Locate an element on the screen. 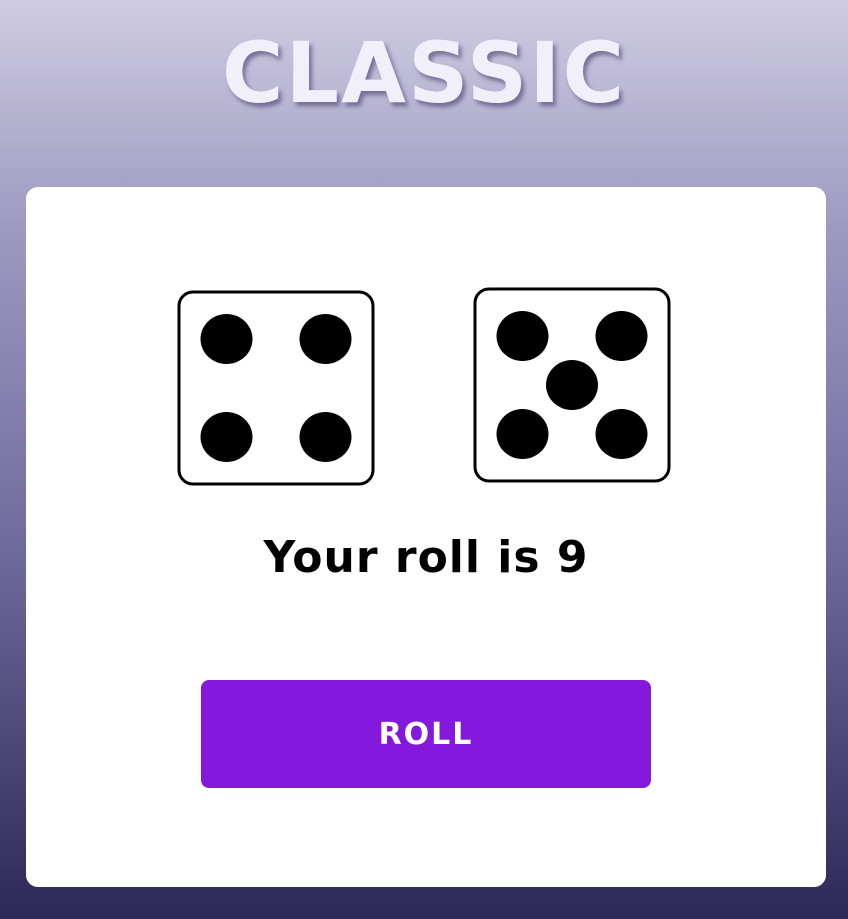 Image resolution: width=848 pixels, height=919 pixels. die-face-right is located at coordinates (572, 385).